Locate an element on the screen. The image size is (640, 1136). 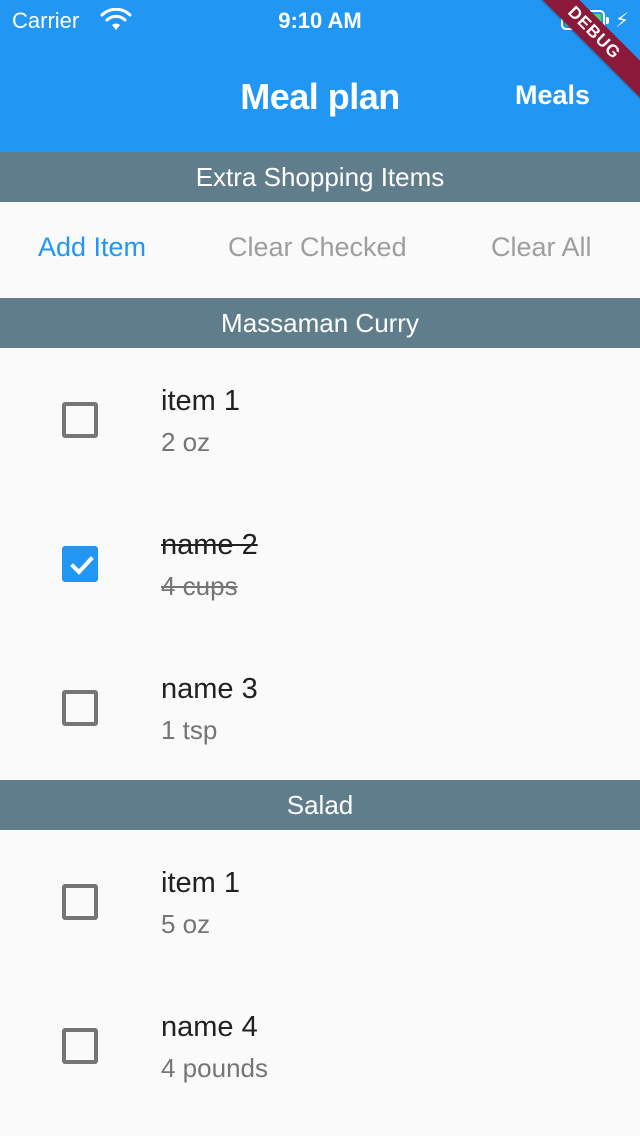
list-item: item 1 5 oz is located at coordinates (320, 902).